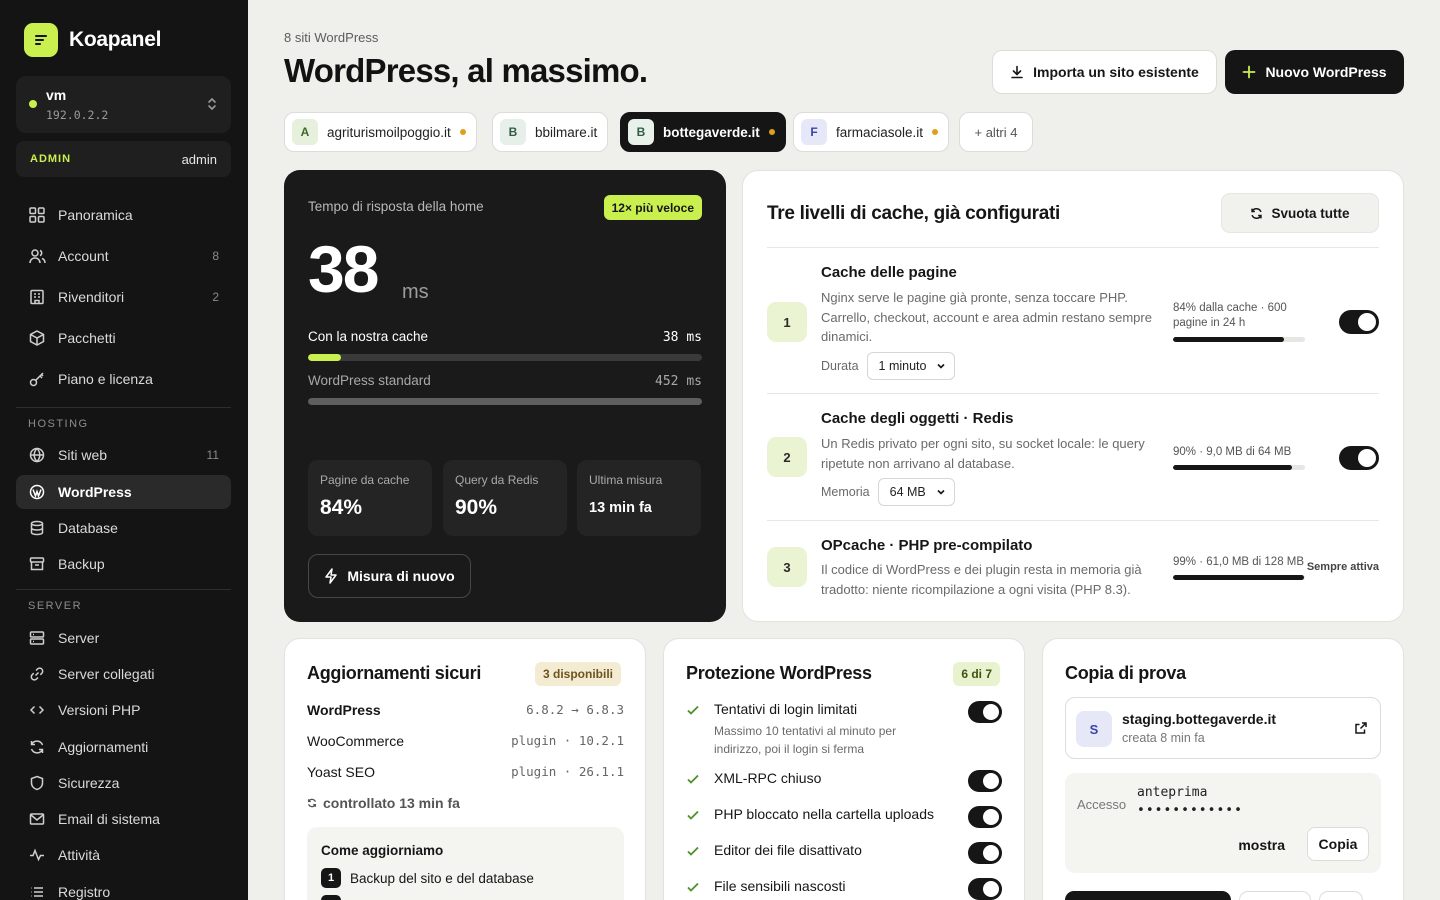 The width and height of the screenshot is (1440, 900). Describe the element at coordinates (79, 638) in the screenshot. I see `nav-label: Server` at that location.